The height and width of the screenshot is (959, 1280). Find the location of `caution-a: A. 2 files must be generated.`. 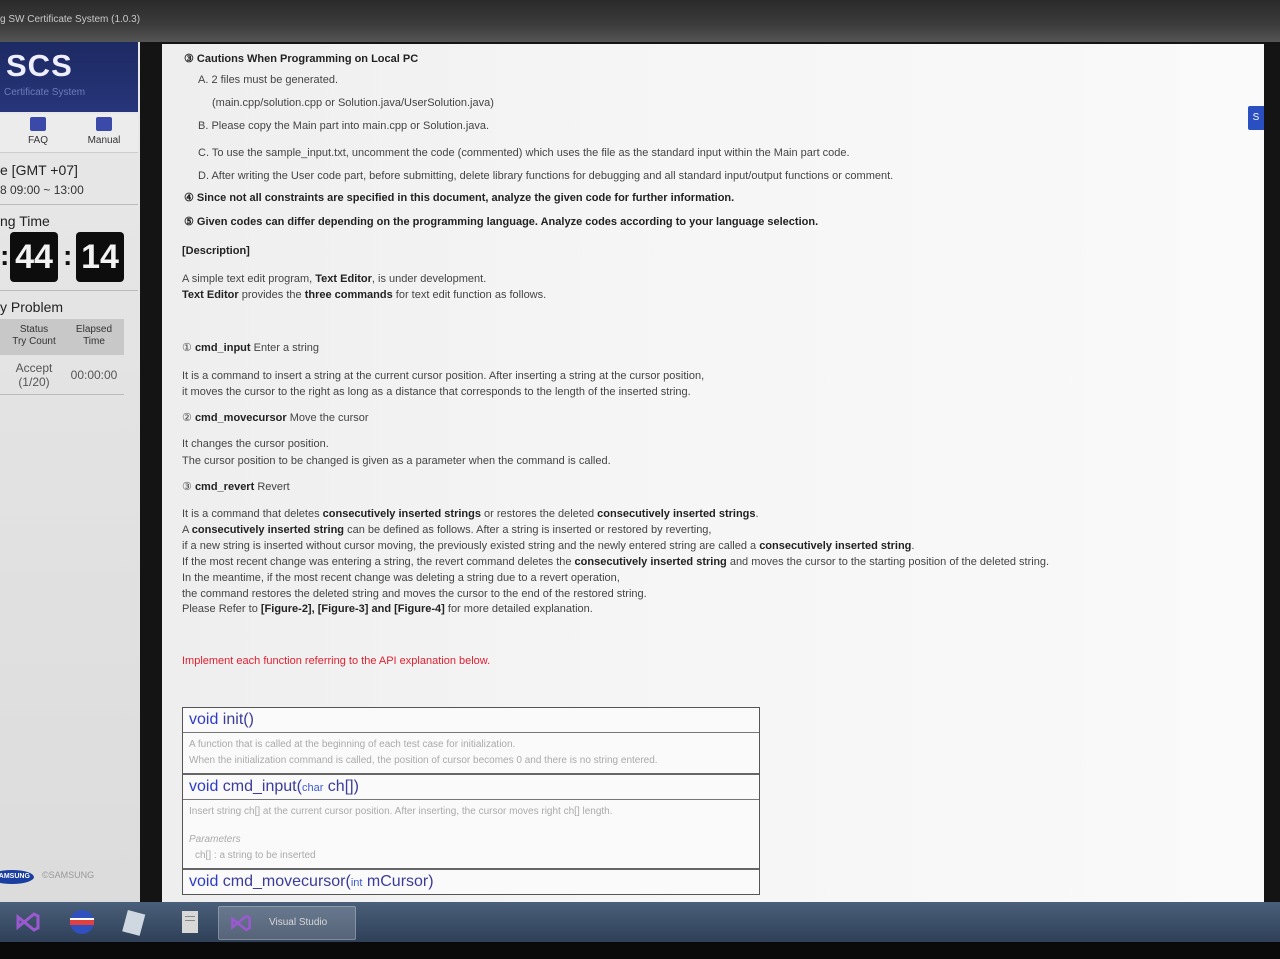

caution-a: A. 2 files must be generated. is located at coordinates (268, 80).